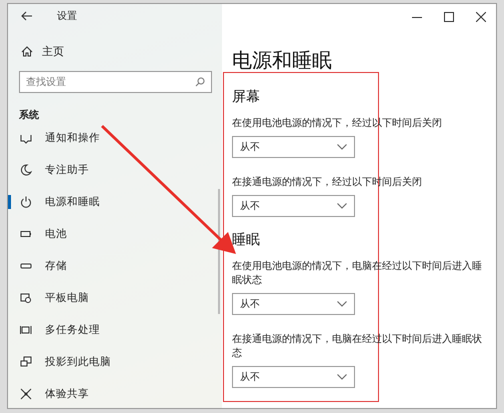 The image size is (504, 413). Describe the element at coordinates (67, 16) in the screenshot. I see `window-title: 设置` at that location.